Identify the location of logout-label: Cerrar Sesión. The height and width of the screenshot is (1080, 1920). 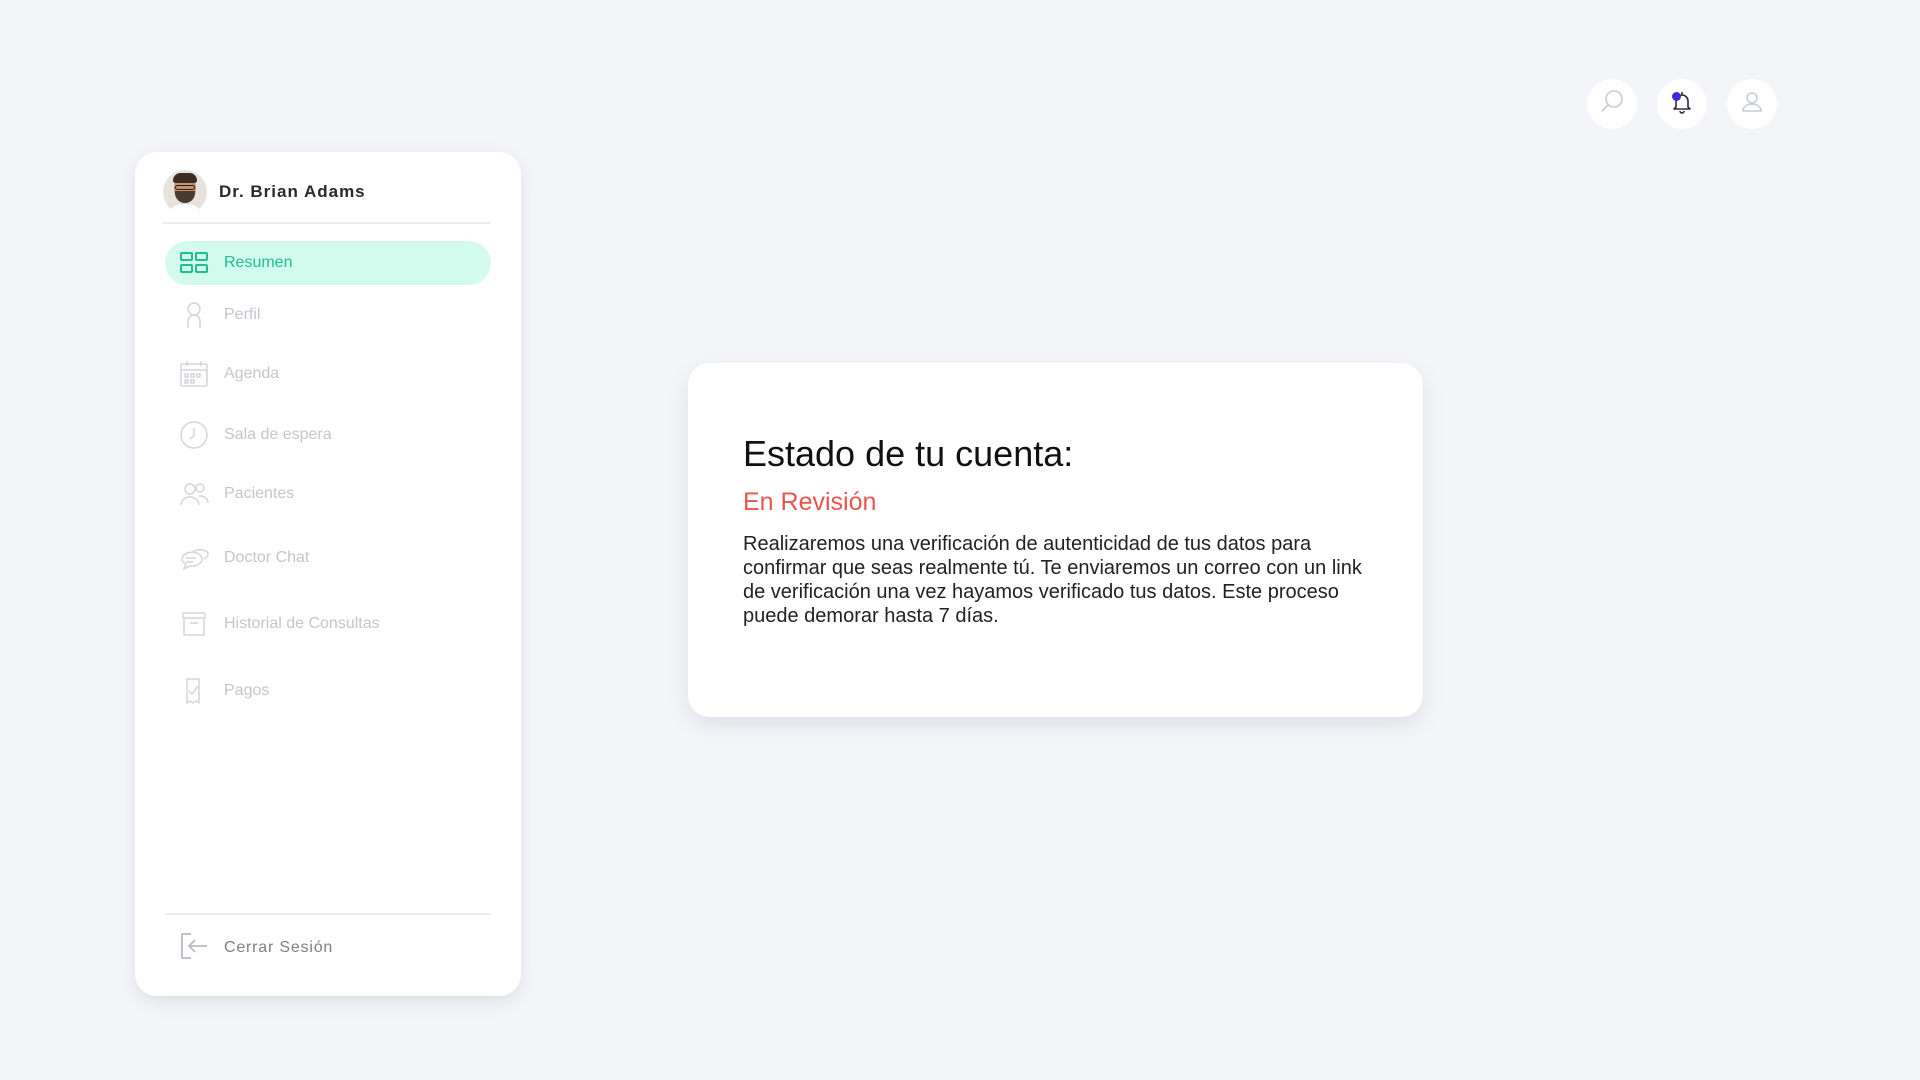
(279, 947).